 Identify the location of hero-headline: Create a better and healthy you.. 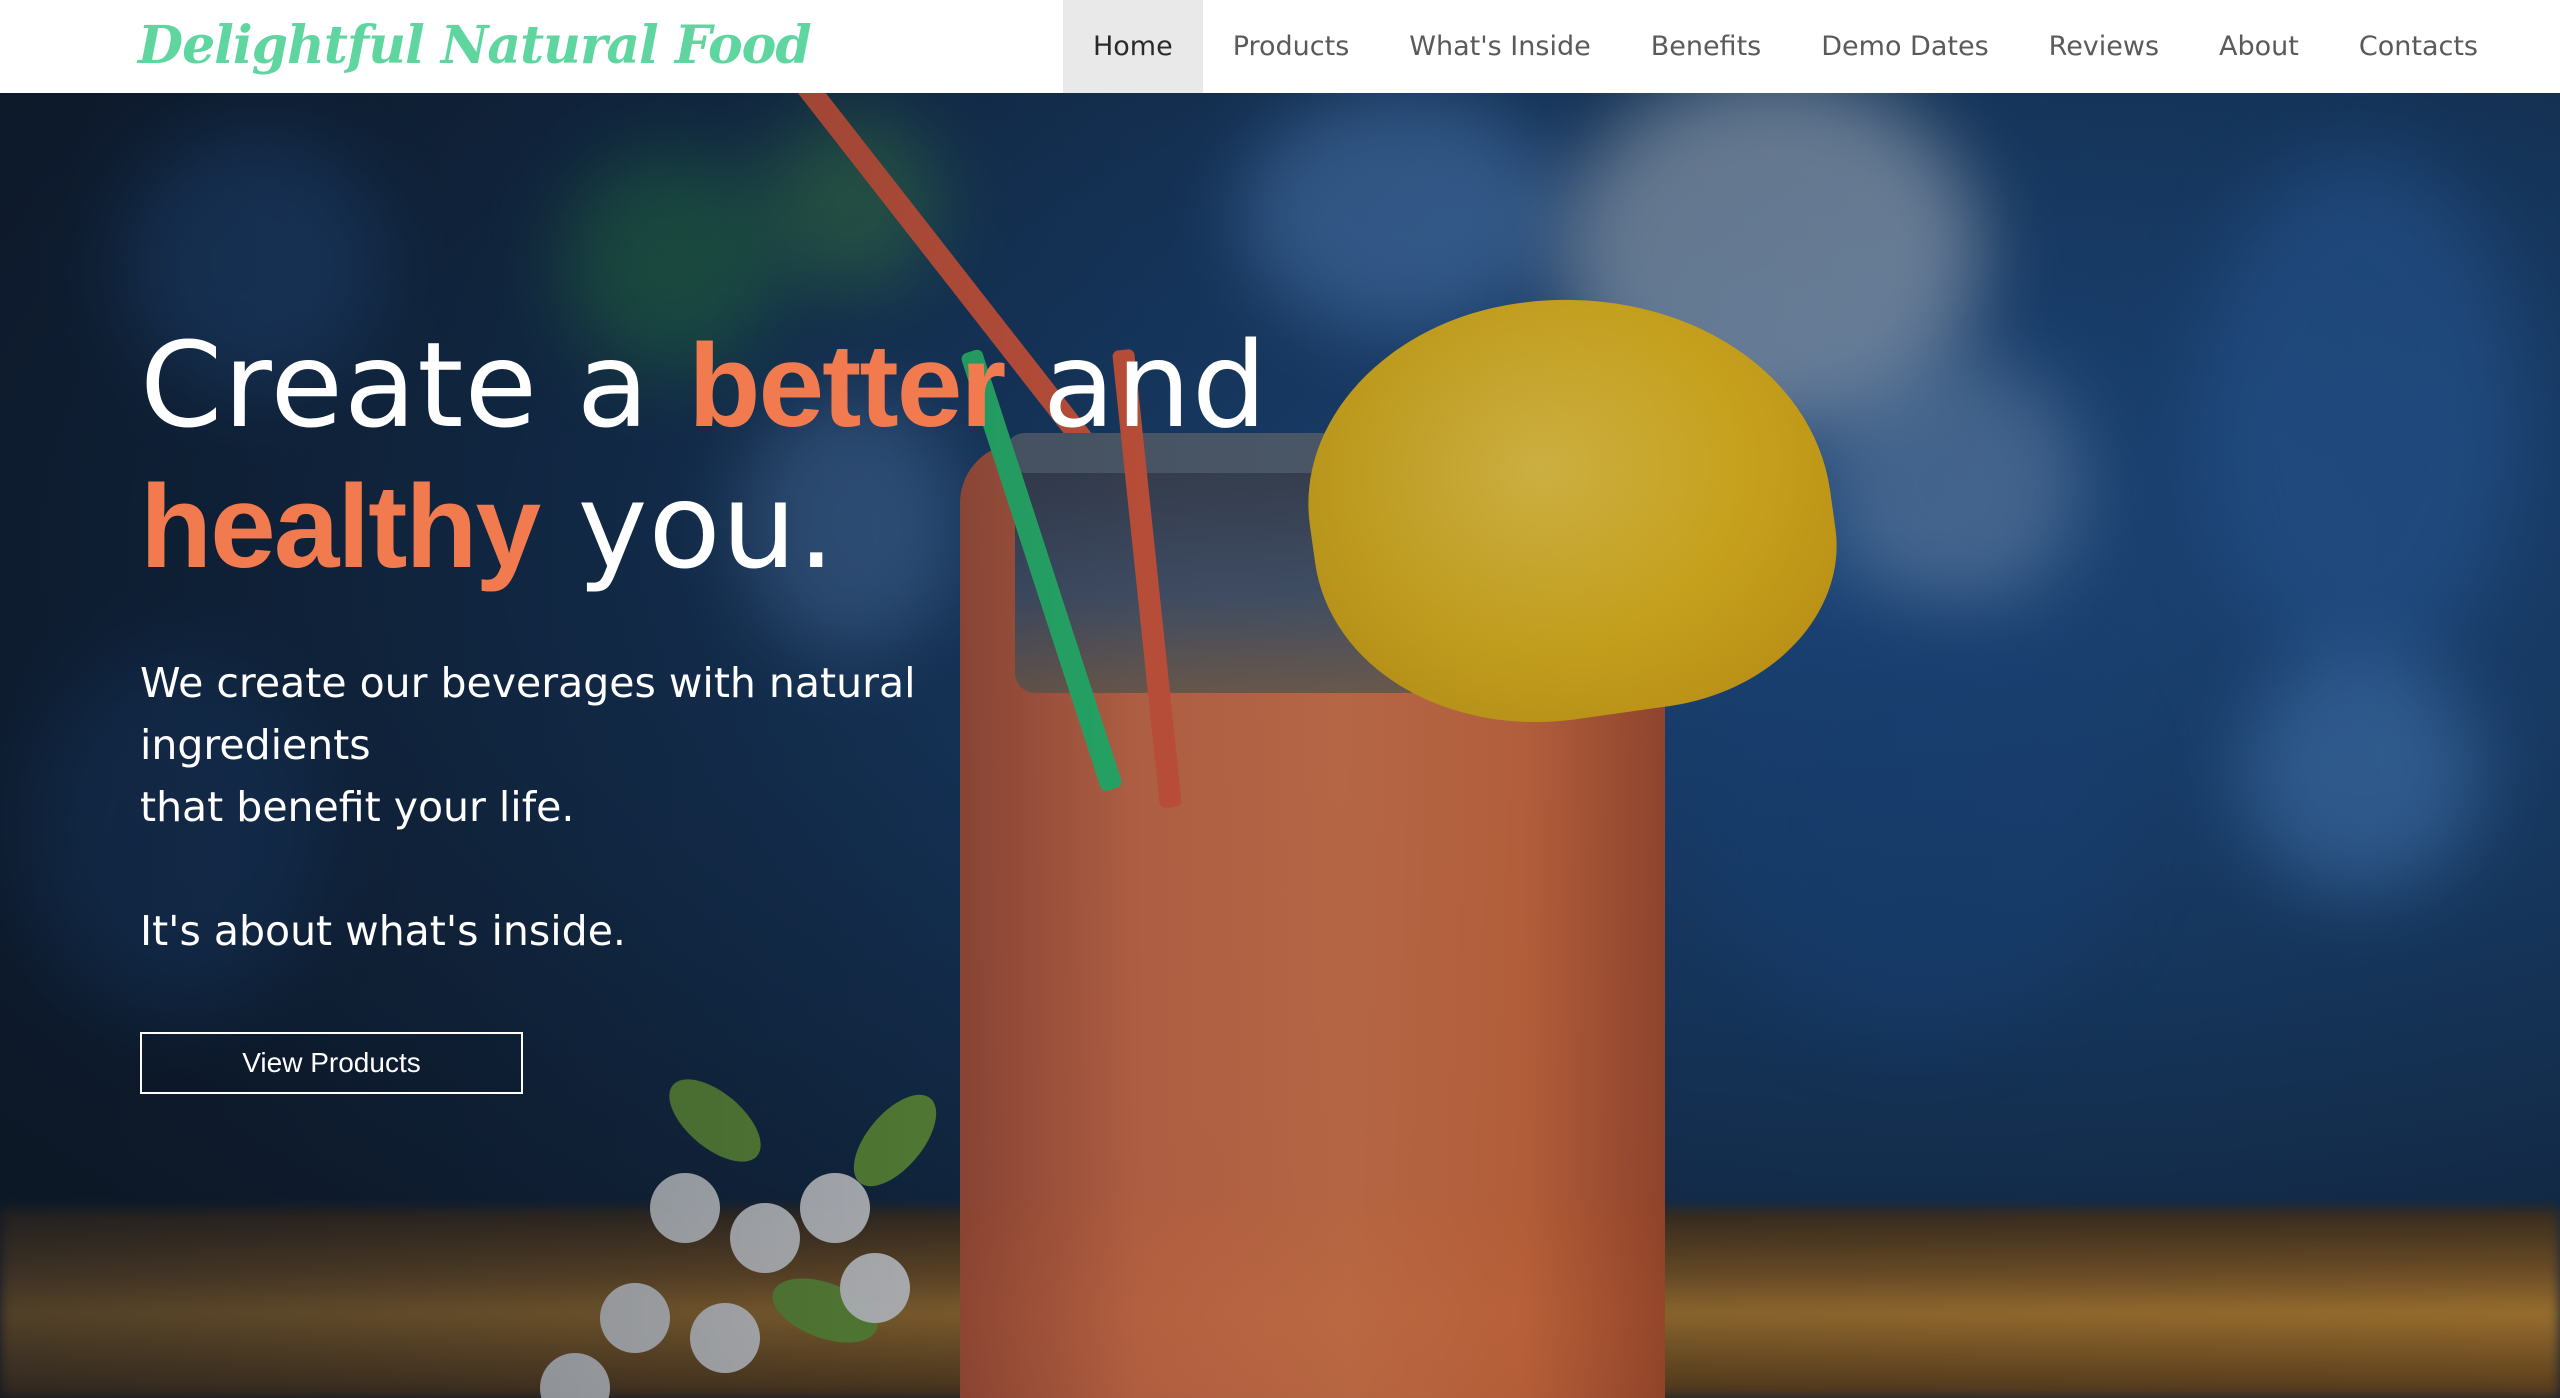
(704, 456).